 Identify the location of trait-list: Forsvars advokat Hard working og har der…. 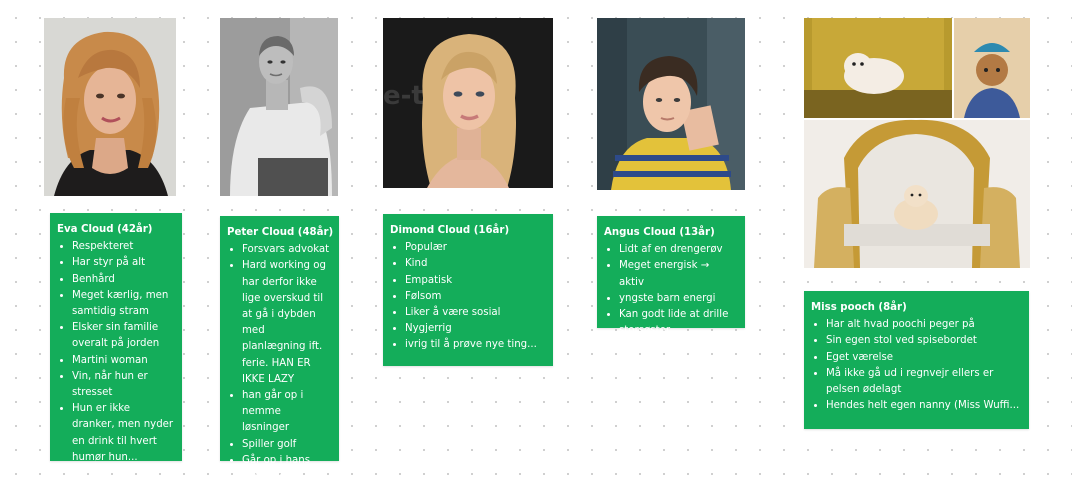
(279, 363).